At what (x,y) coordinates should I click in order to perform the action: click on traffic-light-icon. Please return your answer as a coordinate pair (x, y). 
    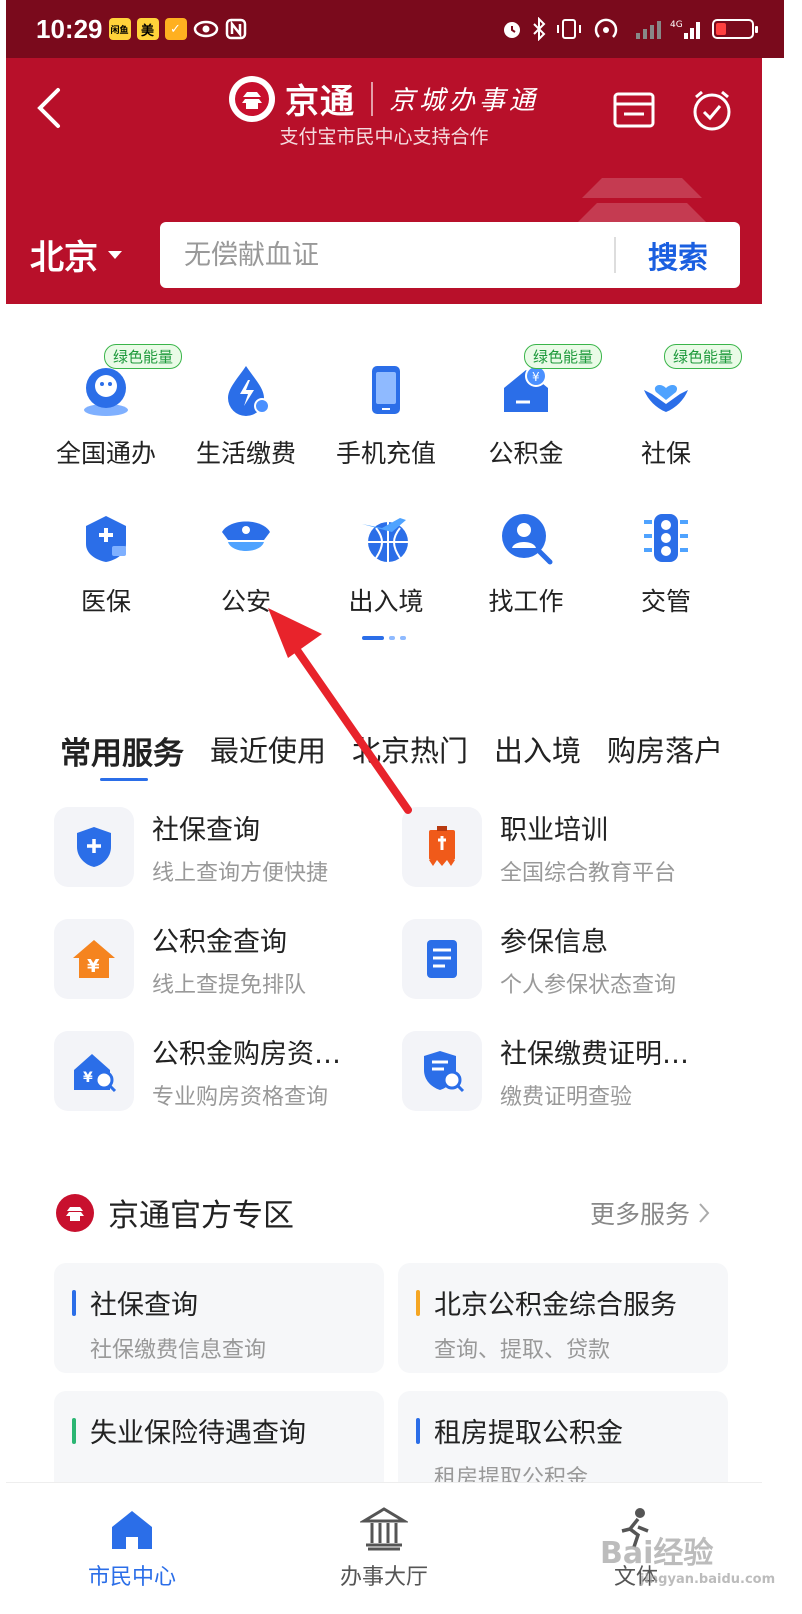
    Looking at the image, I should click on (666, 538).